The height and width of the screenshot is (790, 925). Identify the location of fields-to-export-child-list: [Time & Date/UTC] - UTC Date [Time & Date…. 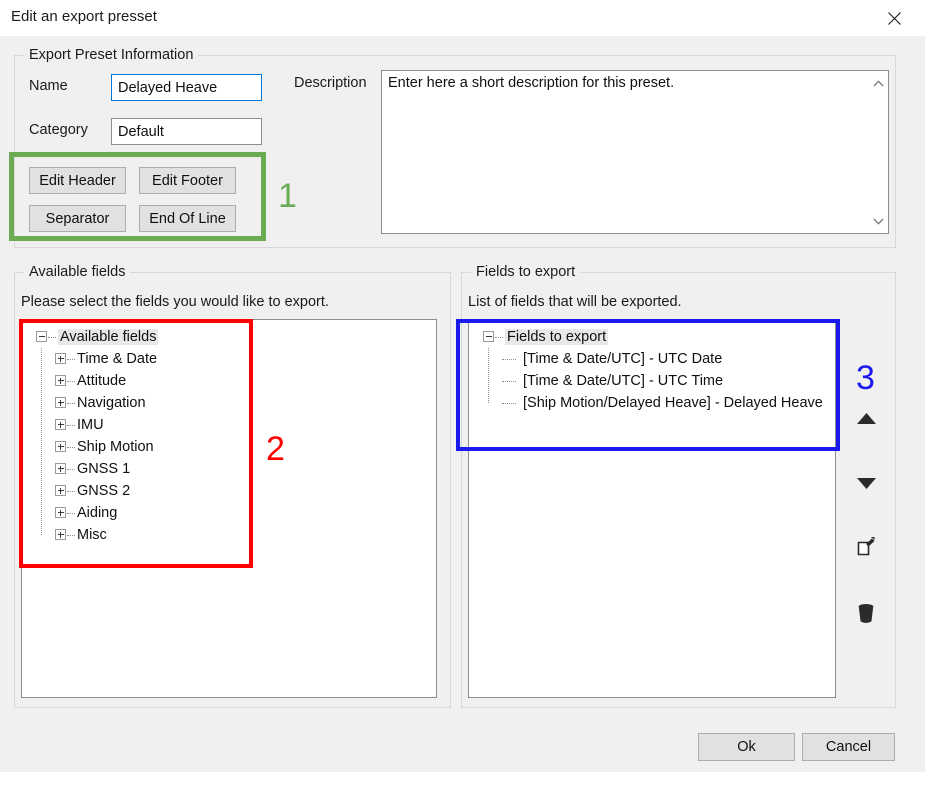
(652, 381).